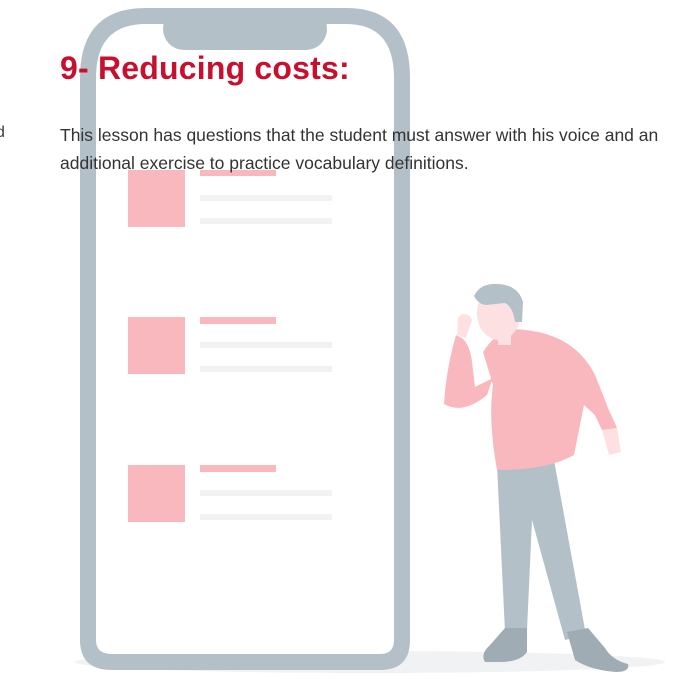 The height and width of the screenshot is (679, 675). What do you see at coordinates (2, 132) in the screenshot?
I see `clipped-left-column-text: d` at bounding box center [2, 132].